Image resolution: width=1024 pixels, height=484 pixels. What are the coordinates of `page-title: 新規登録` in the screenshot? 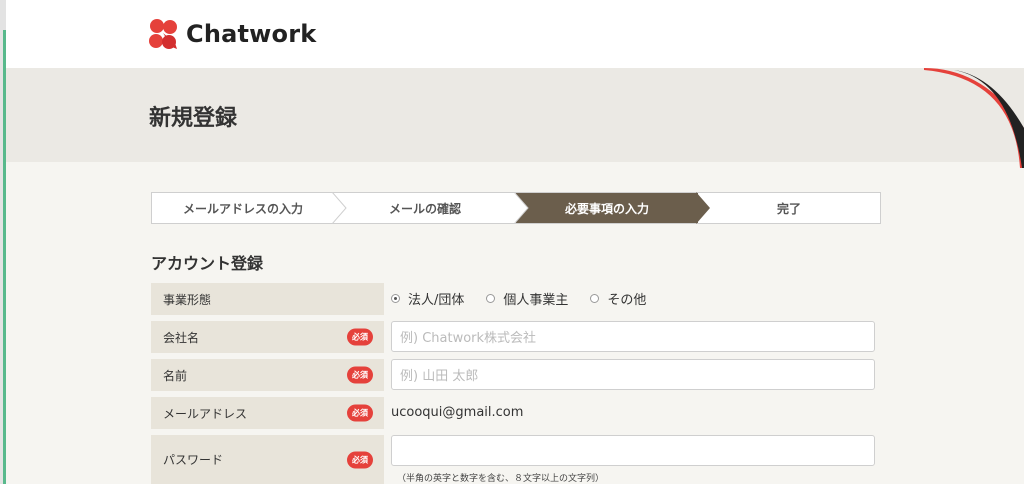 It's located at (193, 118).